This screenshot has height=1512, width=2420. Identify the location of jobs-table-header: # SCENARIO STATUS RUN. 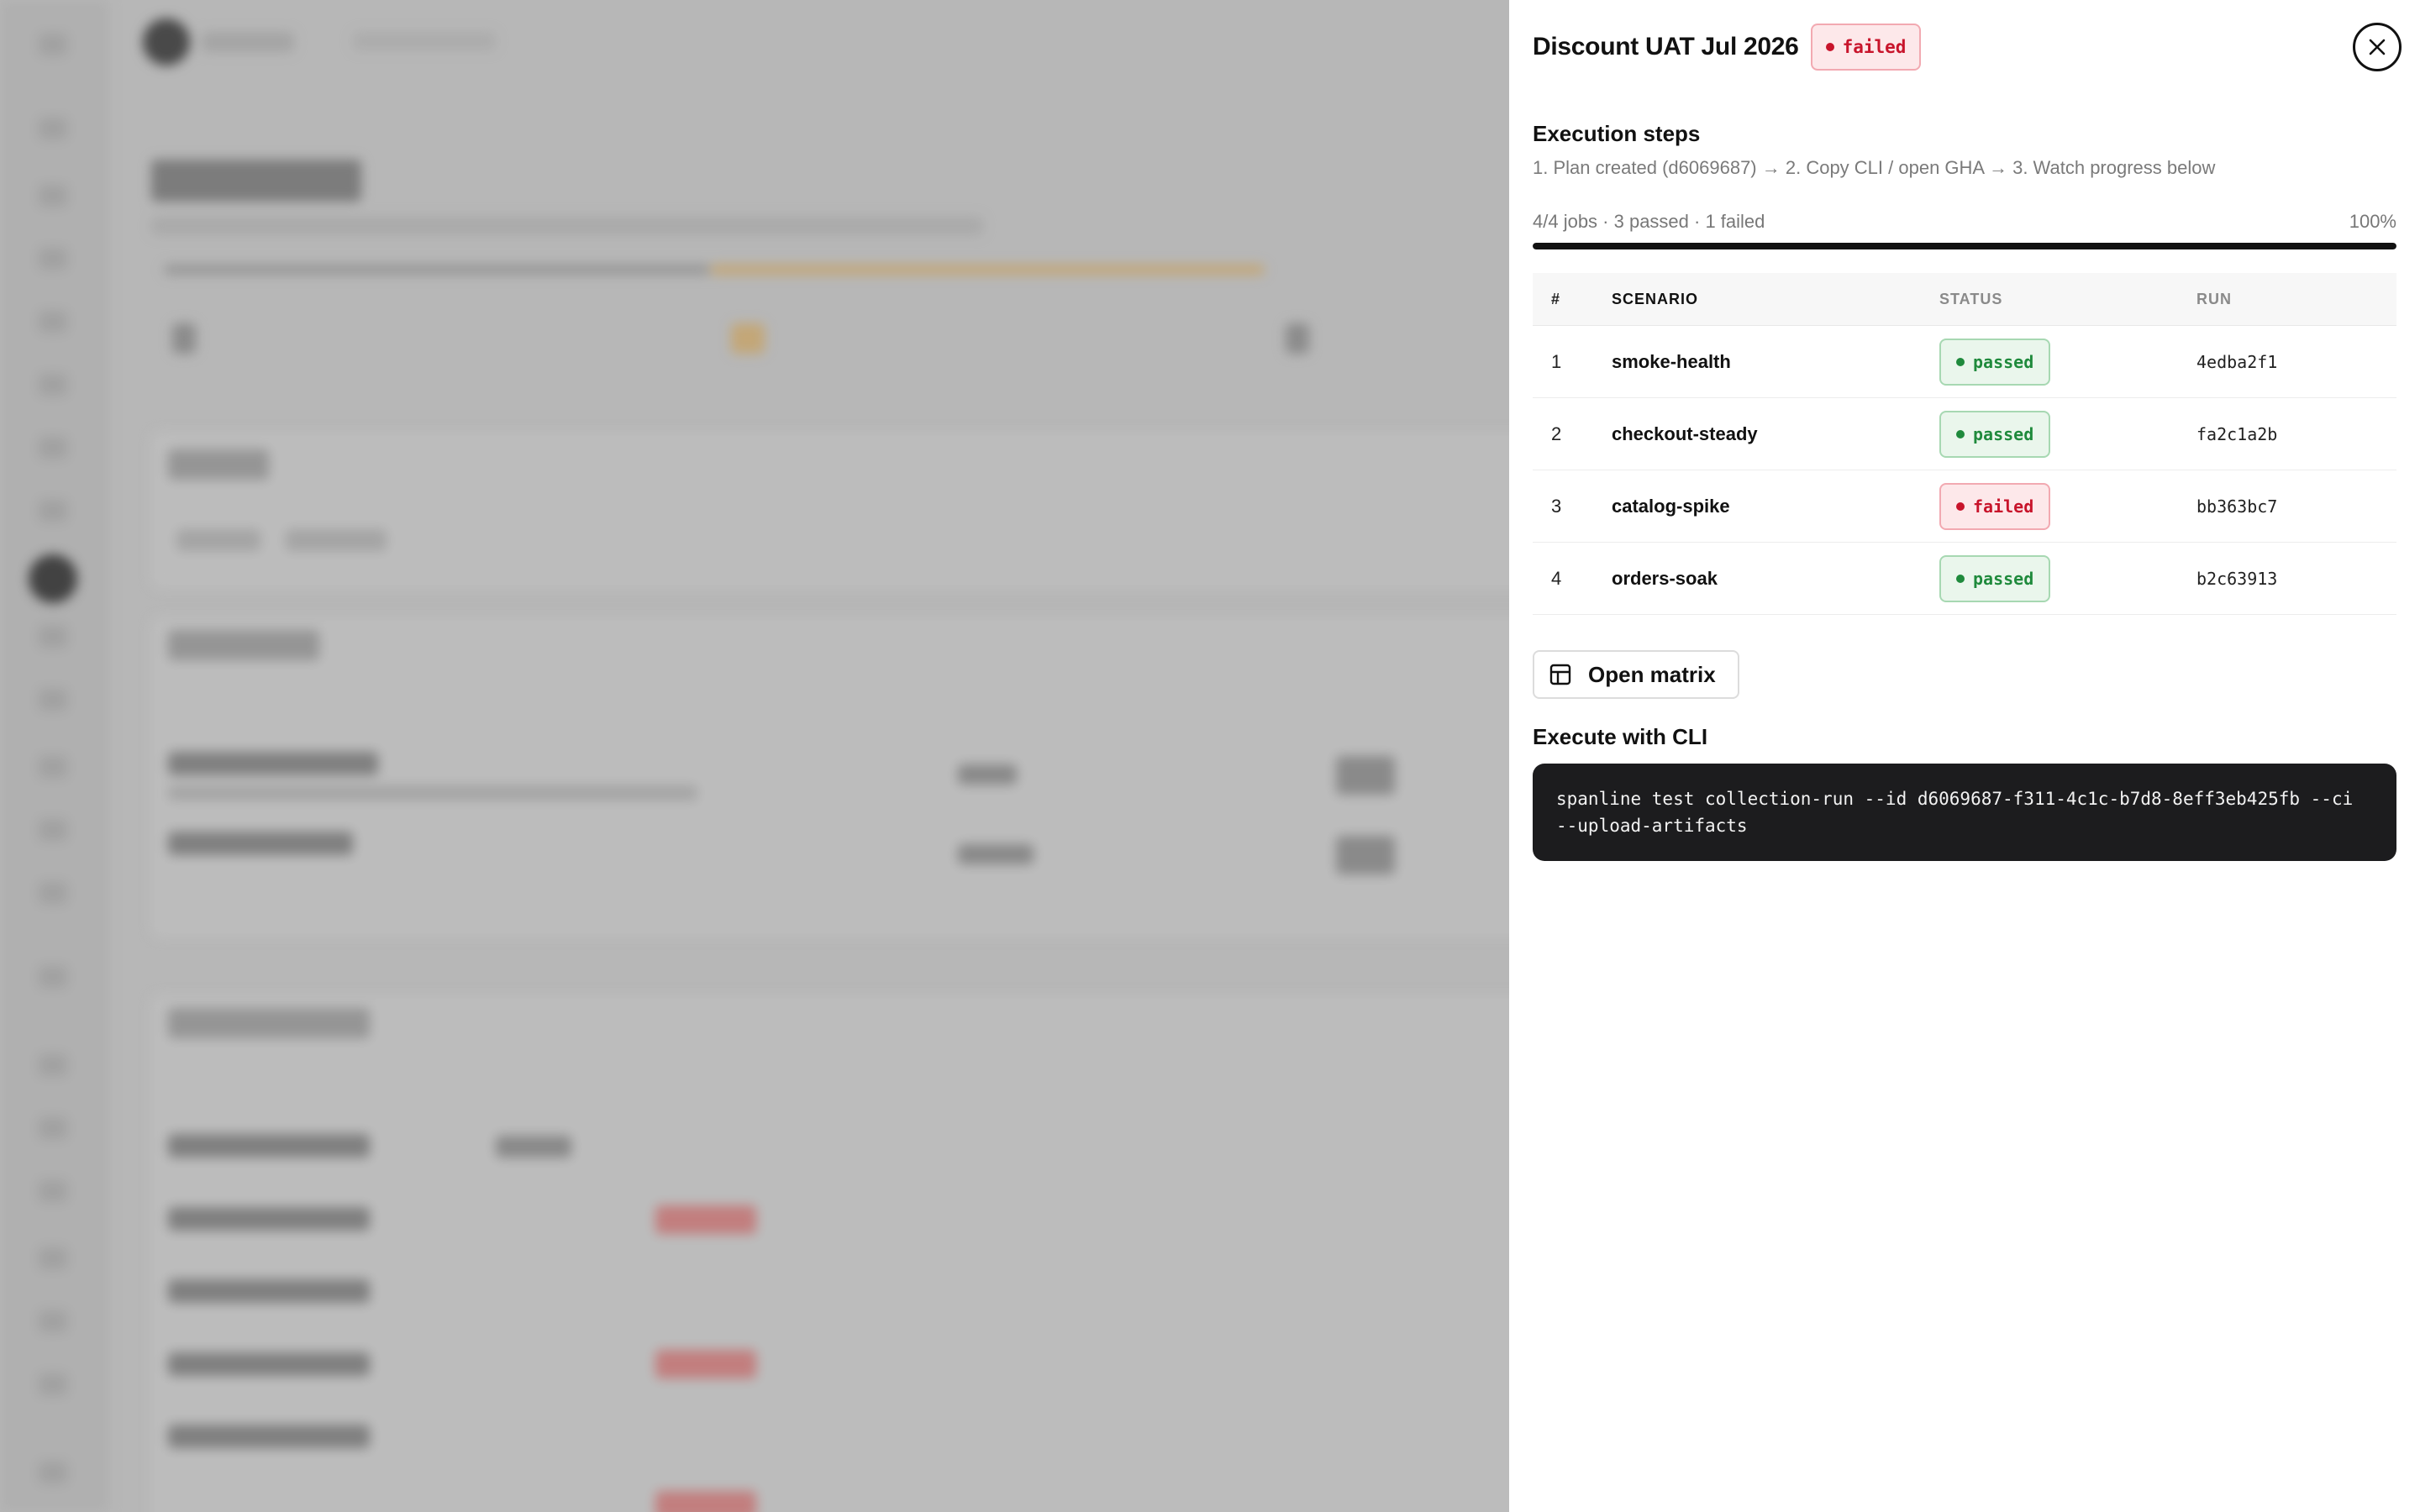
(1965, 299).